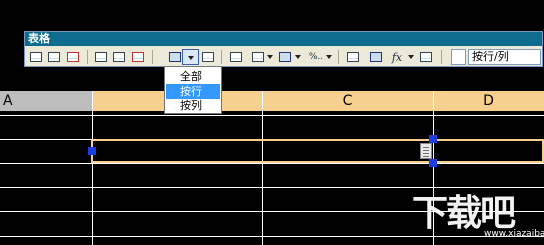 The image size is (544, 245). Describe the element at coordinates (119, 57) in the screenshot. I see `insert-column-right-icon` at that location.